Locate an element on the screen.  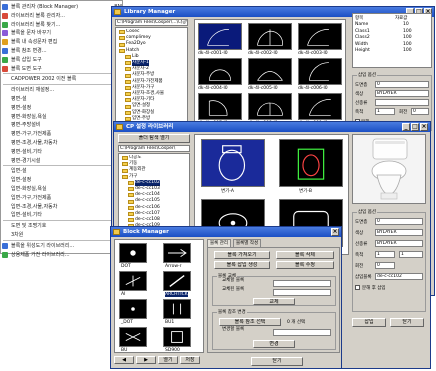
menu-item: 블록 참조 변경...BRC is located at coordinates (62, 51).